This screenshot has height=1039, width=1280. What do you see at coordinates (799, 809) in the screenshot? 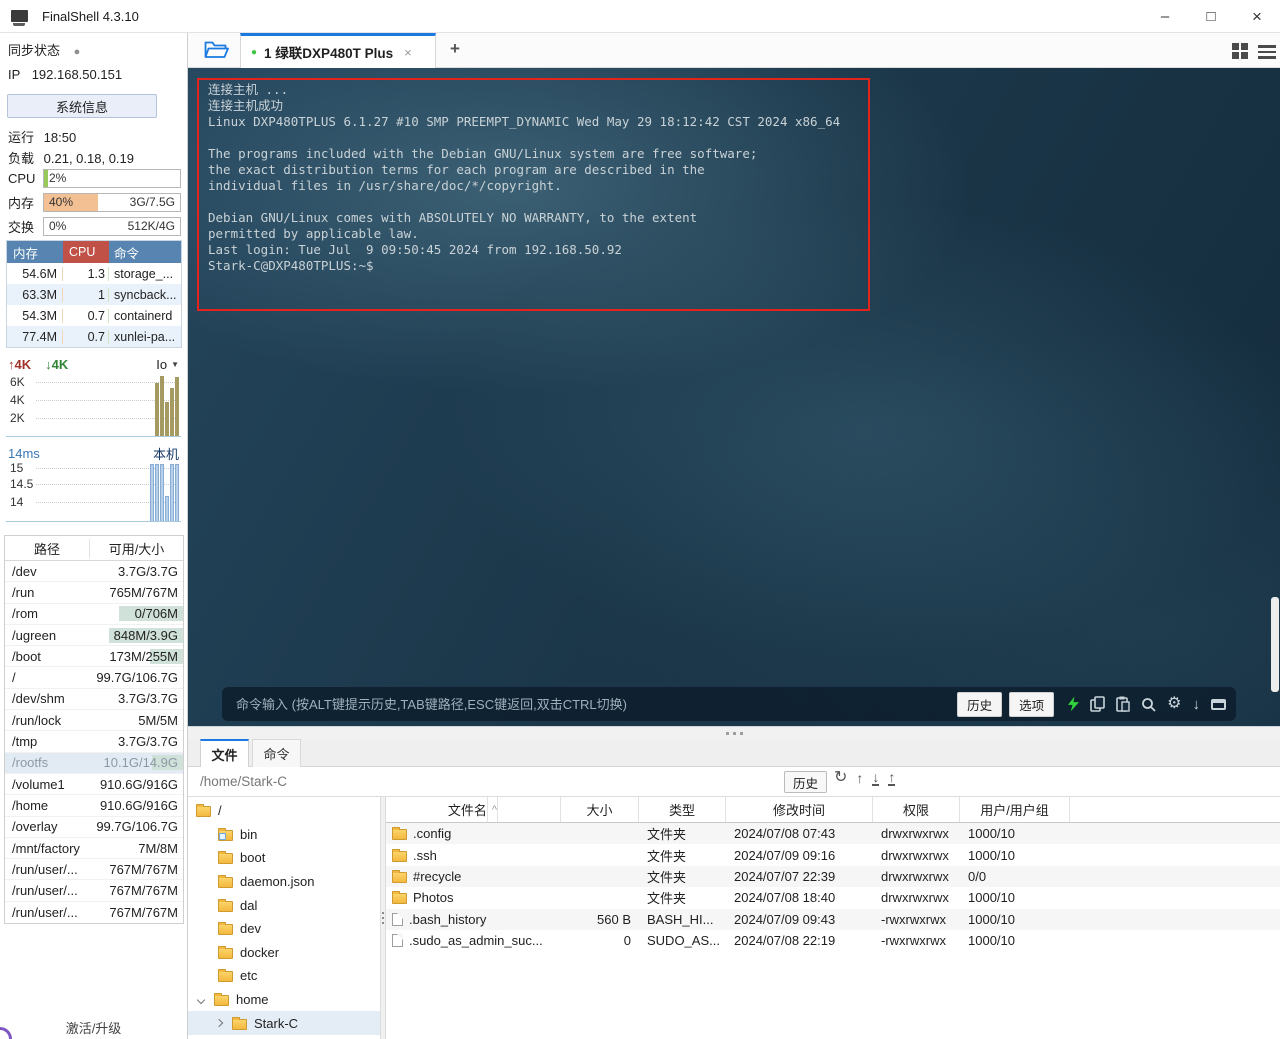
I see `header-mtime: 修改时间` at bounding box center [799, 809].